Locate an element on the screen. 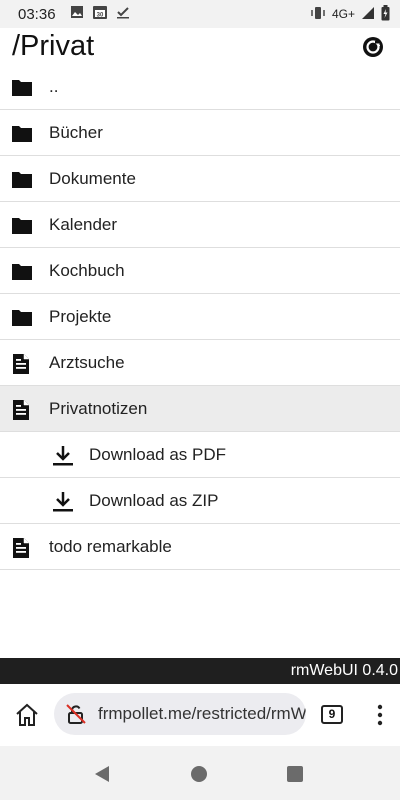 The height and width of the screenshot is (800, 400). check-icon is located at coordinates (123, 14).